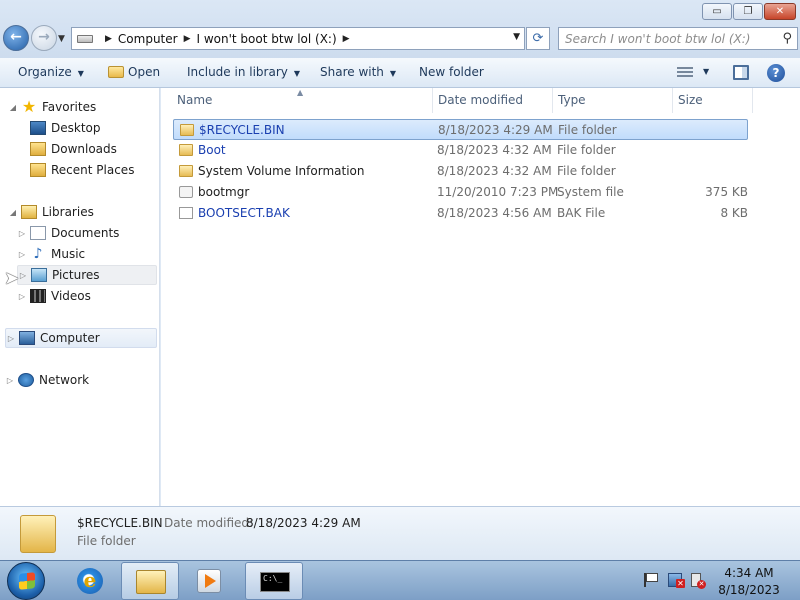 This screenshot has width=800, height=600. Describe the element at coordinates (44, 38) in the screenshot. I see `forward-button: →` at that location.